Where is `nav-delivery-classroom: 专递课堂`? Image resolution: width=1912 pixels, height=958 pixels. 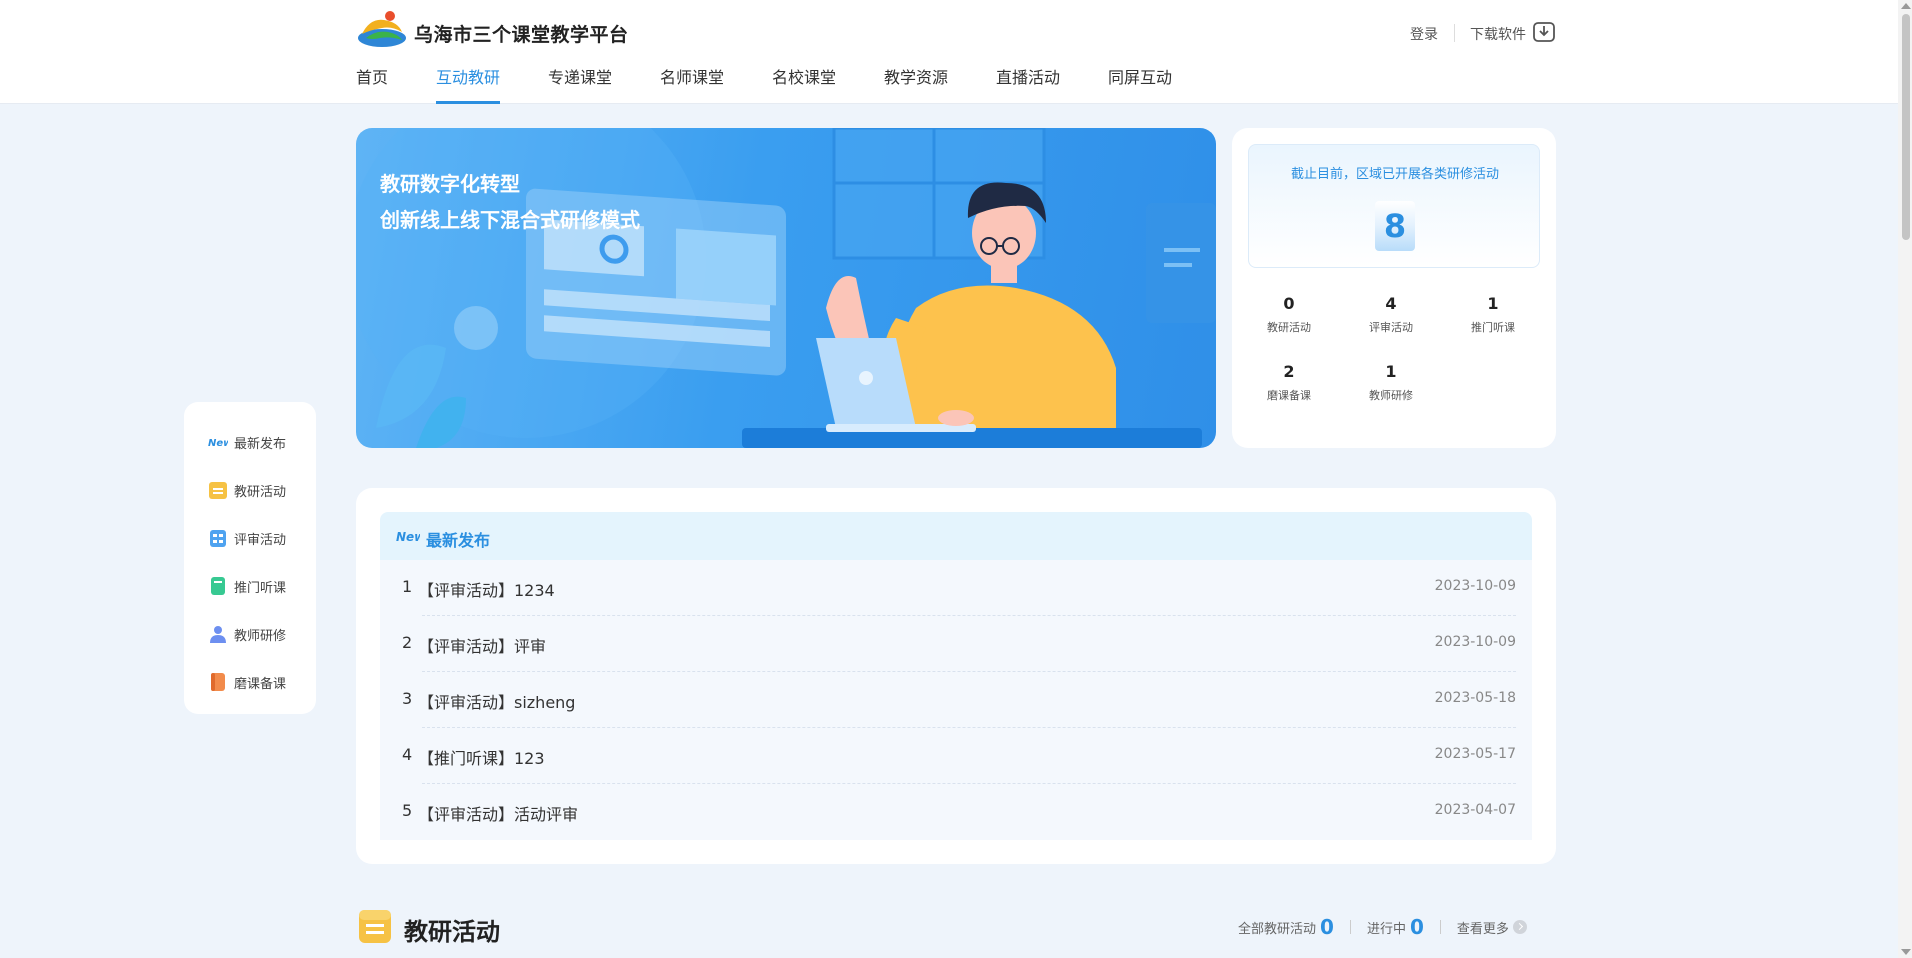
nav-delivery-classroom: 专递课堂 is located at coordinates (580, 84).